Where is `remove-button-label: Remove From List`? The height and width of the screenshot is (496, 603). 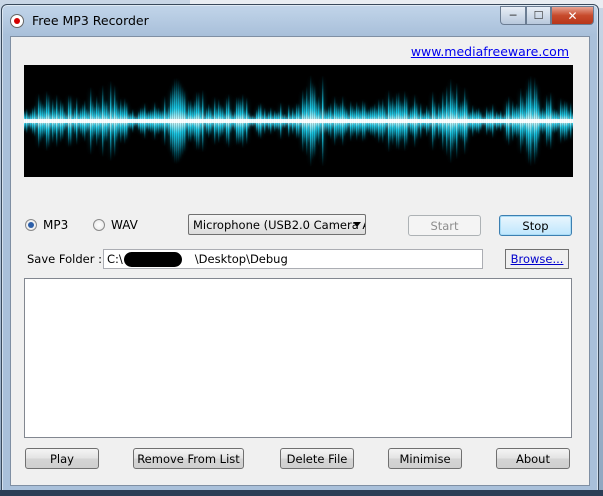 remove-button-label: Remove From List is located at coordinates (188, 458).